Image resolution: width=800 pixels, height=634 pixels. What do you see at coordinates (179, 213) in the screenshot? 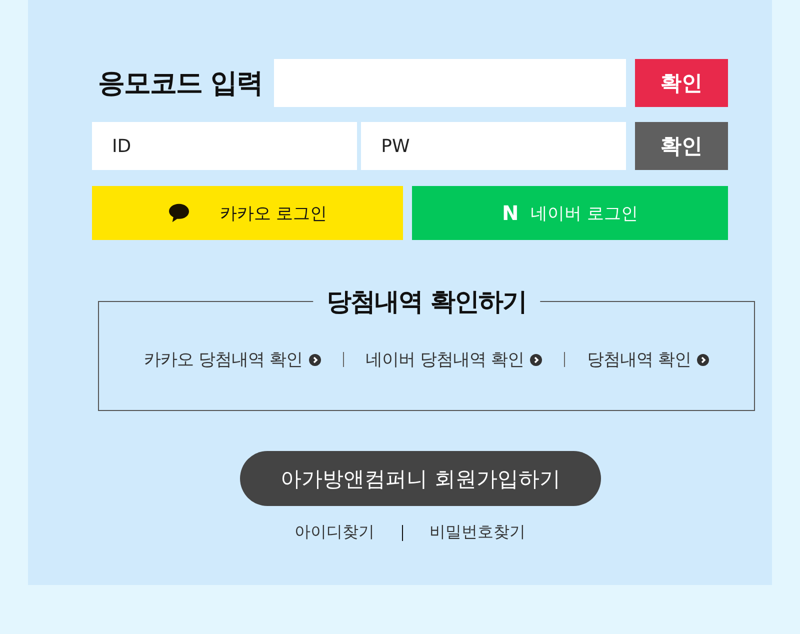
I see `speech-bubble-icon` at bounding box center [179, 213].